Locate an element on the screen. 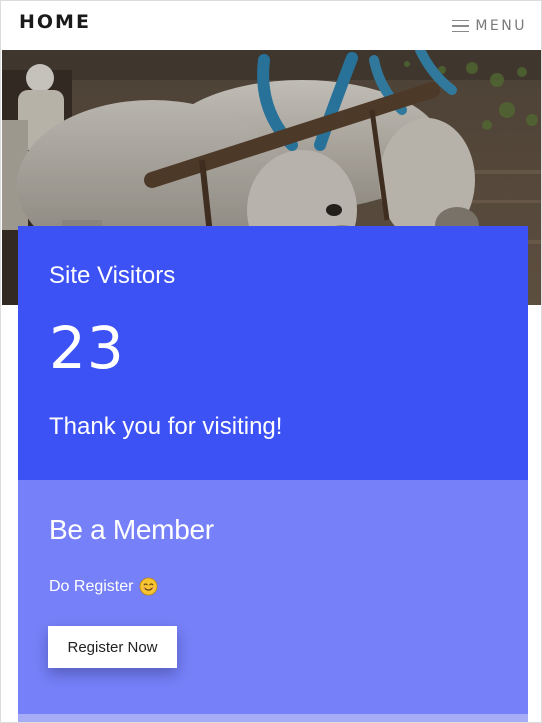 The height and width of the screenshot is (723, 542). visitors-title: Site Visitors is located at coordinates (112, 275).